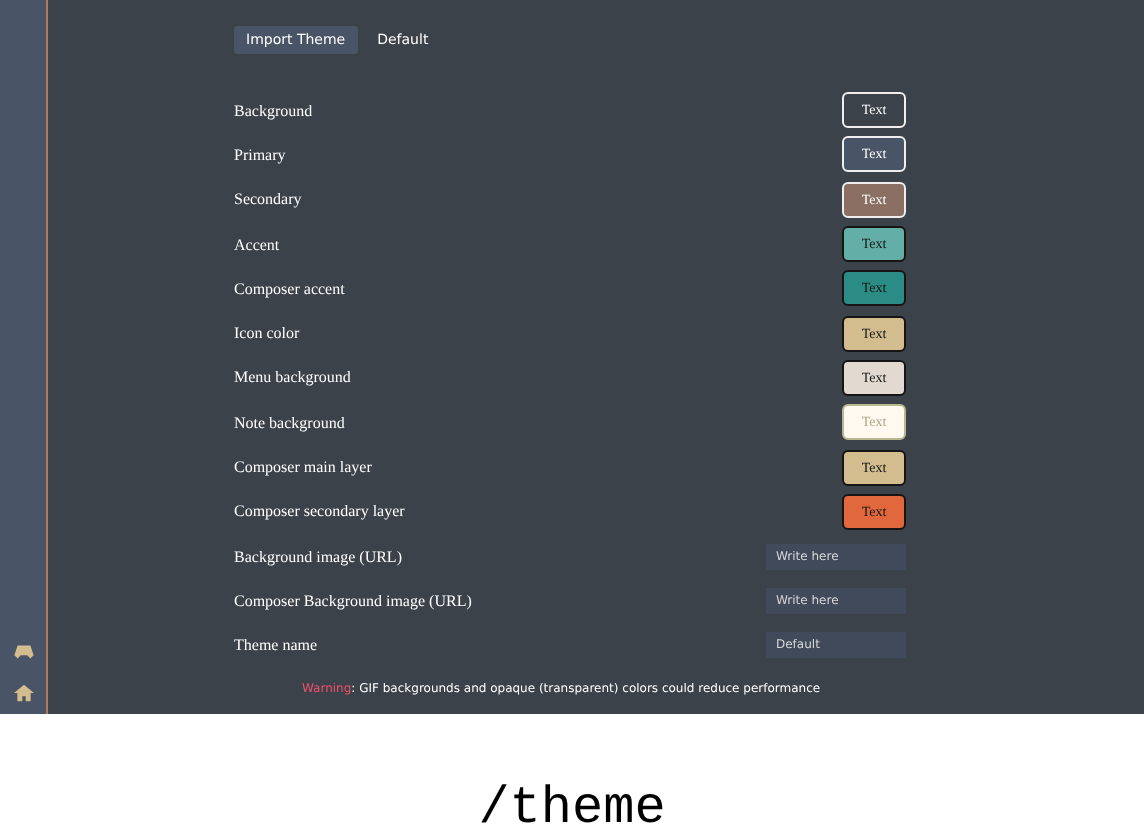 This screenshot has width=1144, height=838. Describe the element at coordinates (319, 511) in the screenshot. I see `setting-label: Composer secondary layer` at that location.